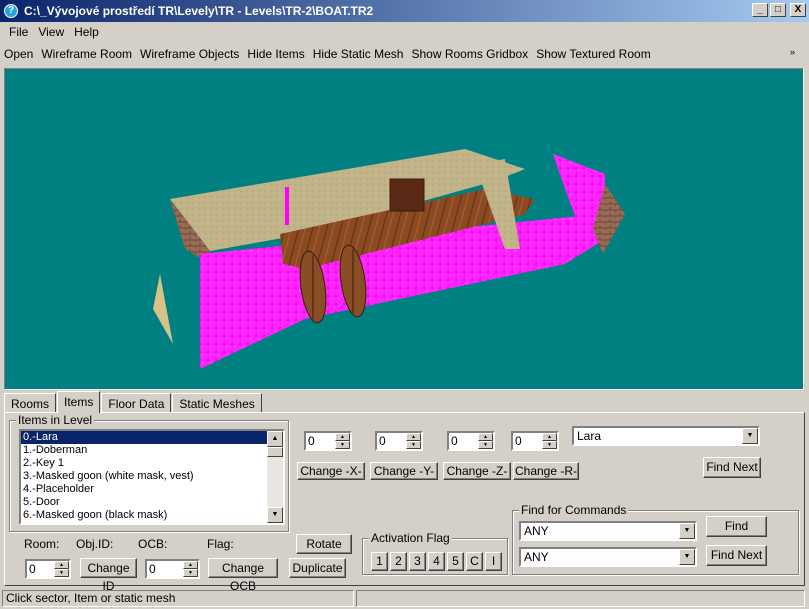  Describe the element at coordinates (152, 489) in the screenshot. I see `list-item: 4.-Placeholder` at that location.